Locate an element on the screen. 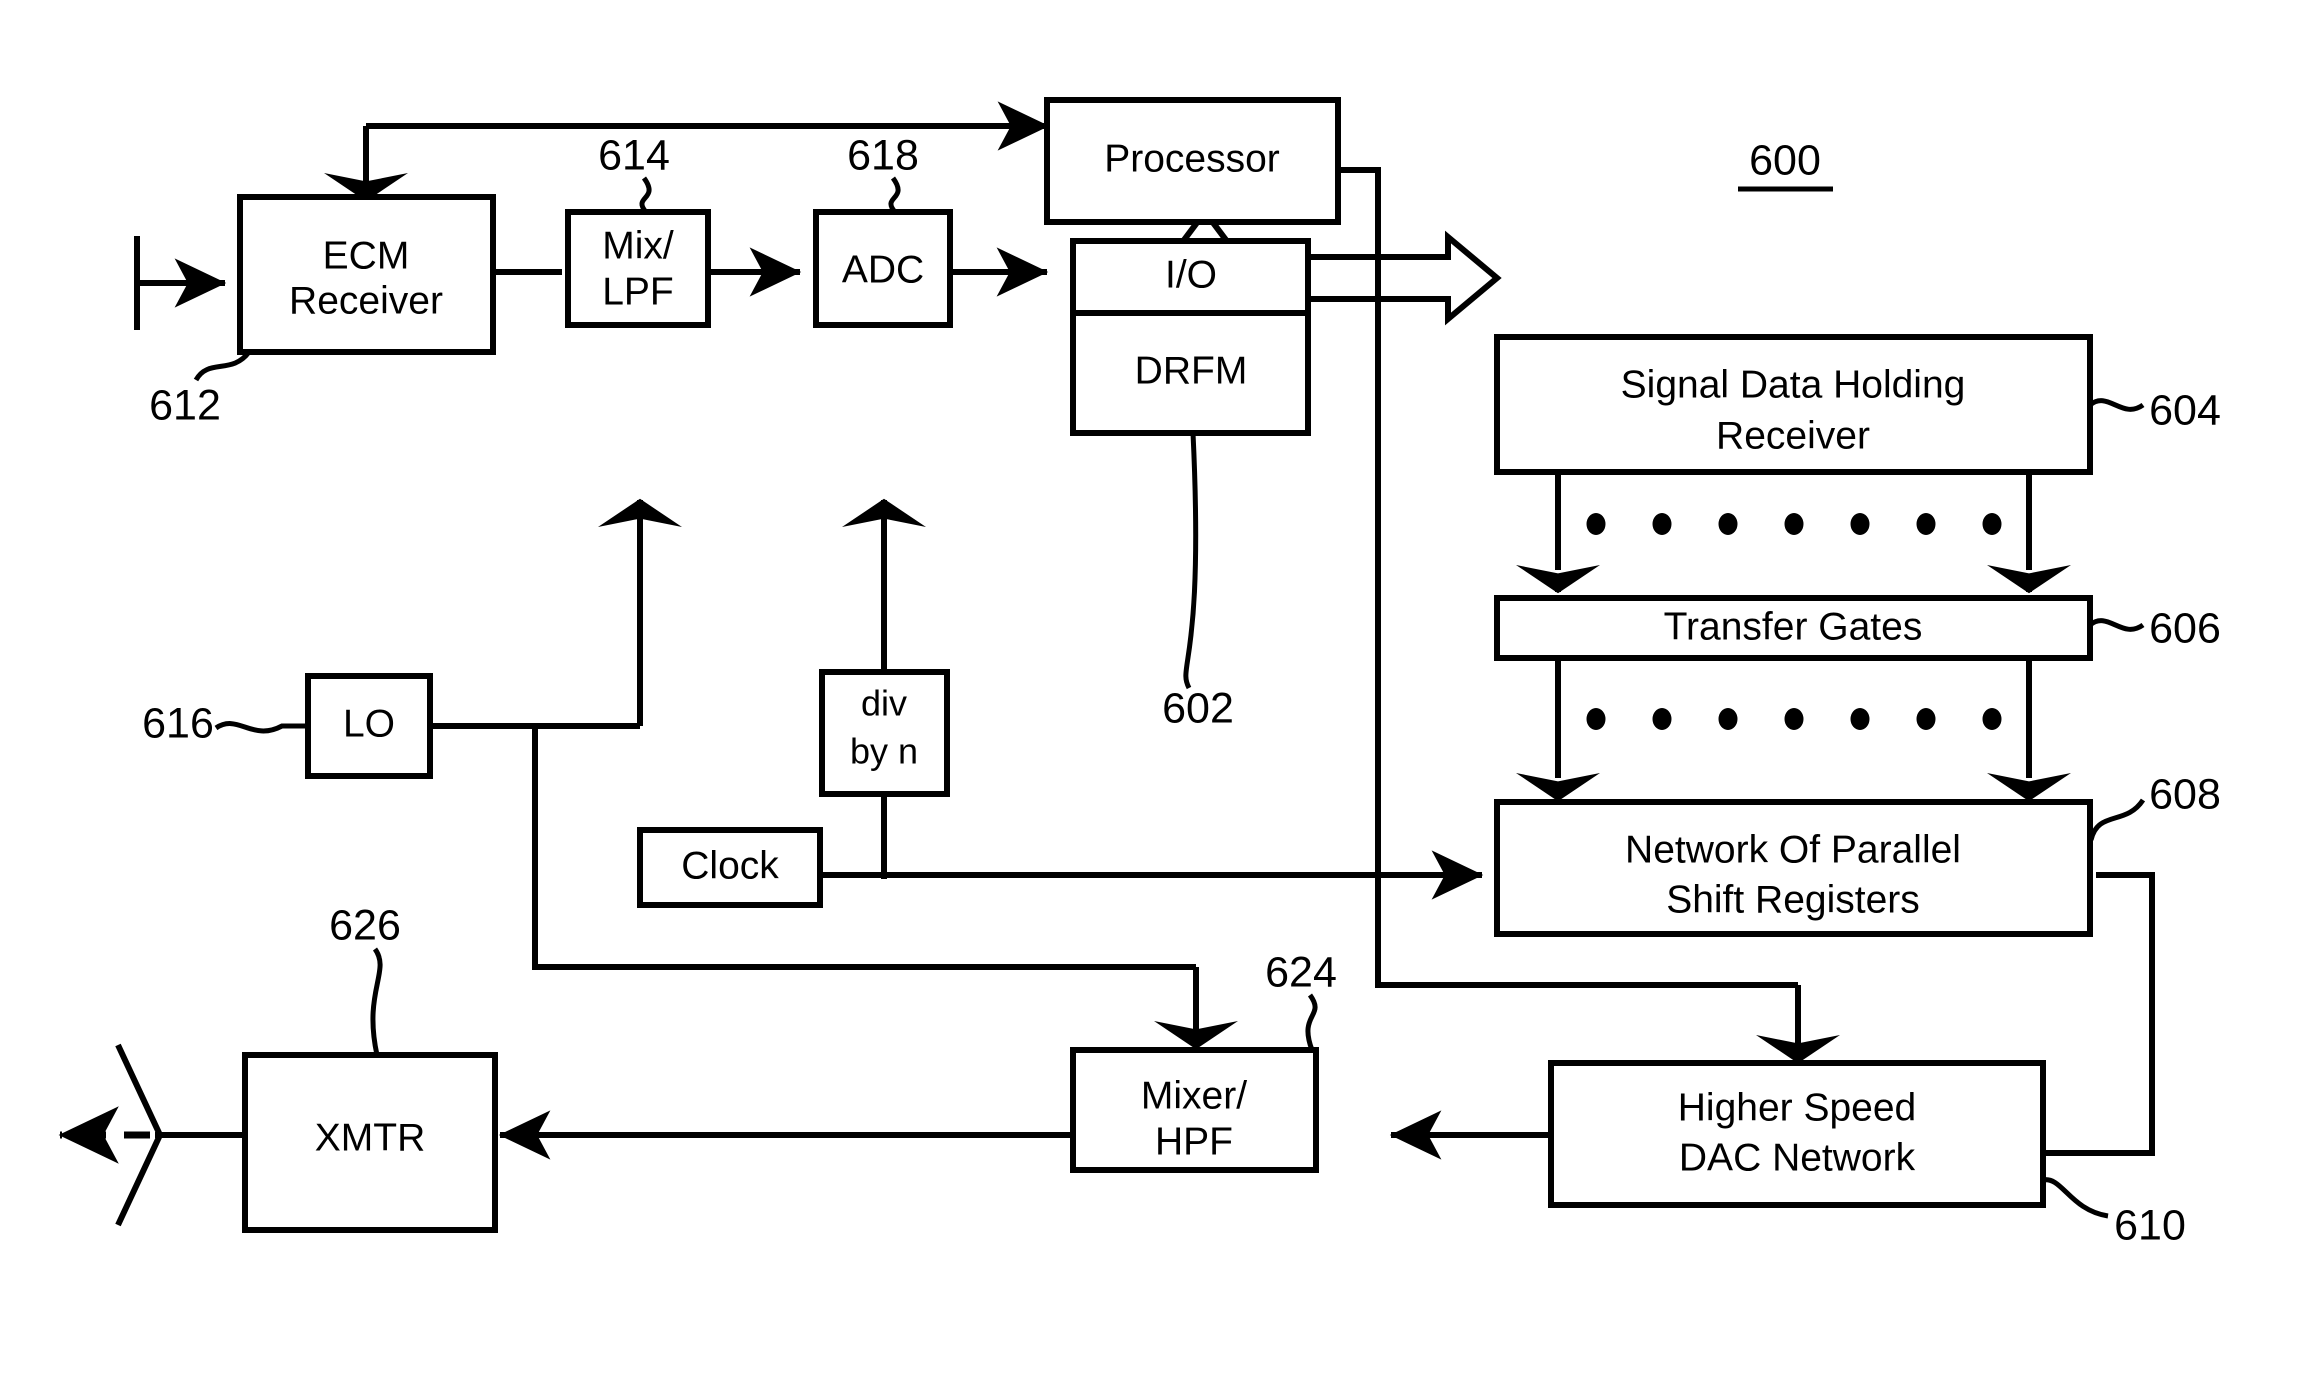  ref-602-leader is located at coordinates (1191, 561).